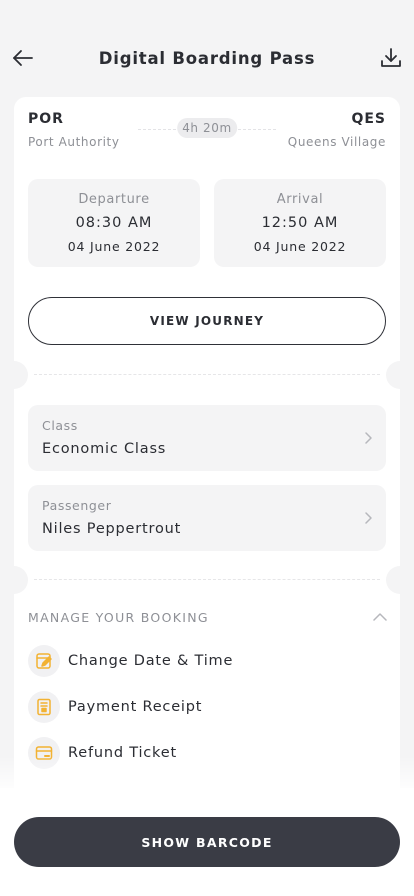 The width and height of the screenshot is (414, 896). What do you see at coordinates (207, 707) in the screenshot?
I see `payment-receipt-item: Payment Receipt` at bounding box center [207, 707].